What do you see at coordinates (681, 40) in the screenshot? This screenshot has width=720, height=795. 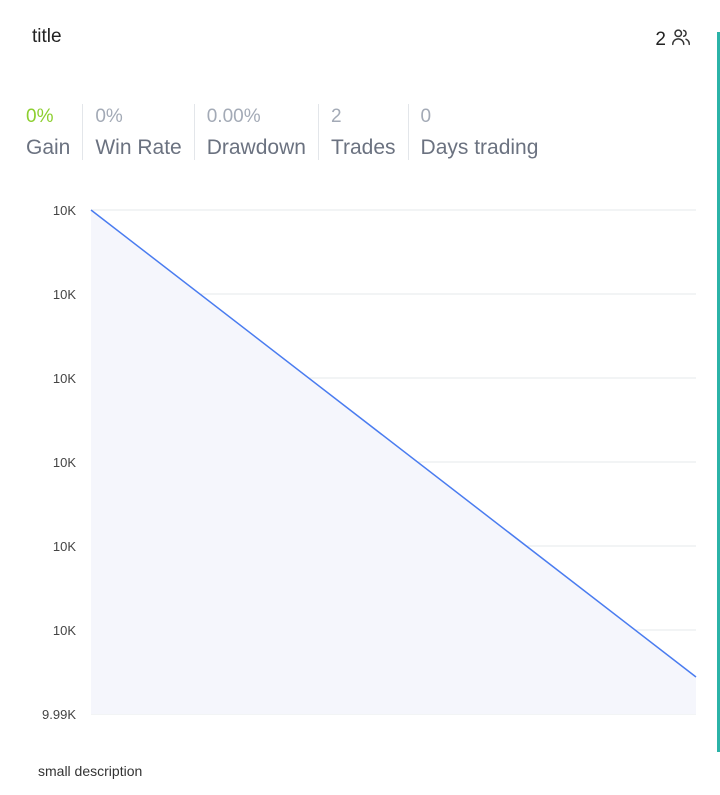 I see `users-icon` at bounding box center [681, 40].